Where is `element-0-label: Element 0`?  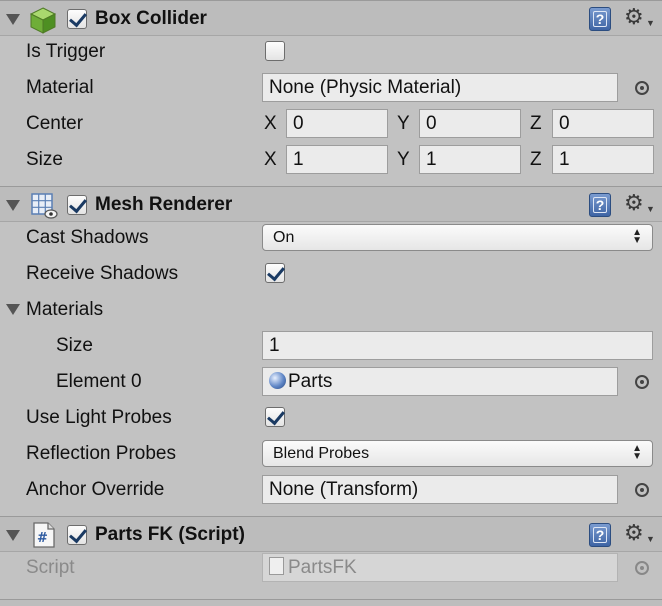 element-0-label: Element 0 is located at coordinates (99, 381).